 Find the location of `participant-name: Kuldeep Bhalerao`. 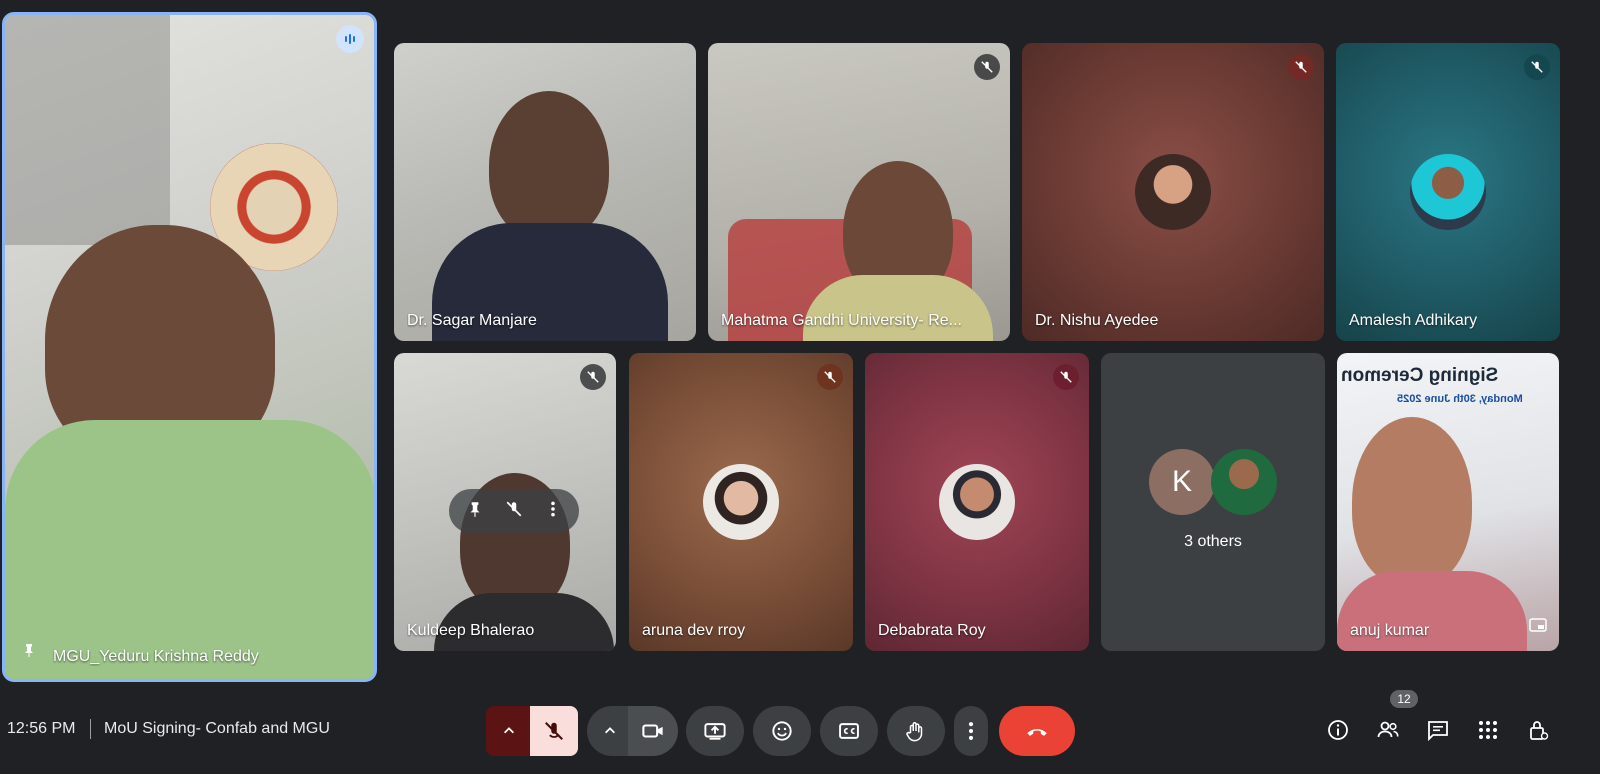

participant-name: Kuldeep Bhalerao is located at coordinates (471, 630).